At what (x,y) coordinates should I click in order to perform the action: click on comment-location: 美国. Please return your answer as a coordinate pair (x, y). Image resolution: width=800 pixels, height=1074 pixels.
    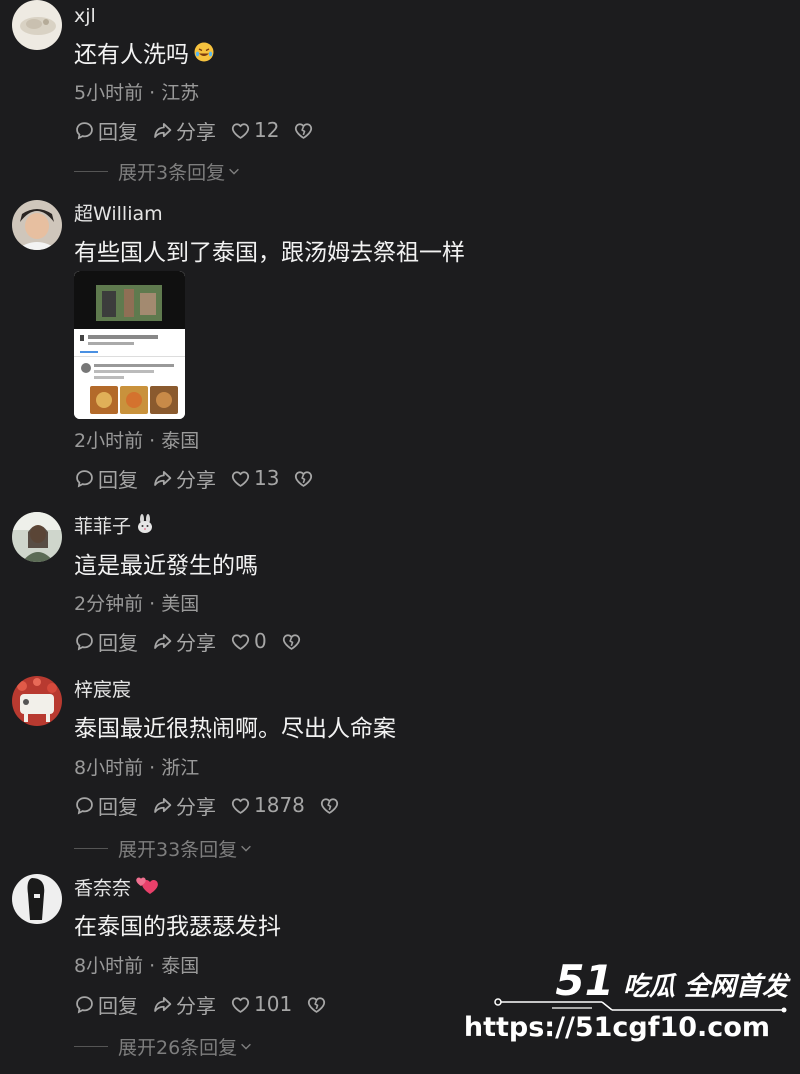
    Looking at the image, I should click on (180, 604).